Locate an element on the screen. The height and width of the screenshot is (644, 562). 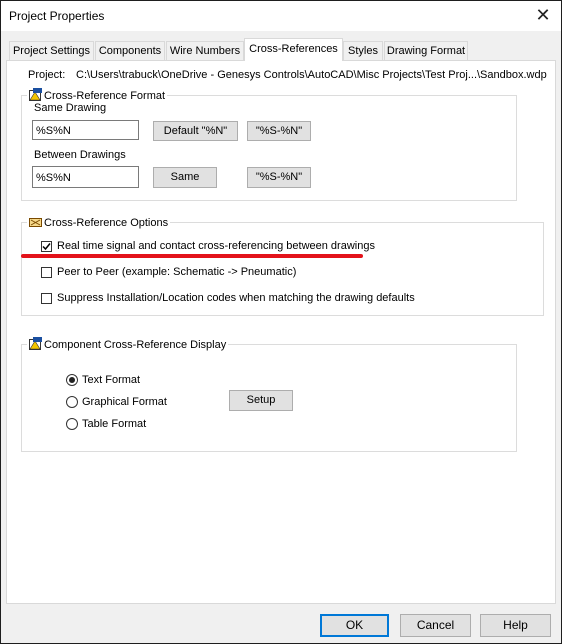
tab-styles: Styles is located at coordinates (363, 50).